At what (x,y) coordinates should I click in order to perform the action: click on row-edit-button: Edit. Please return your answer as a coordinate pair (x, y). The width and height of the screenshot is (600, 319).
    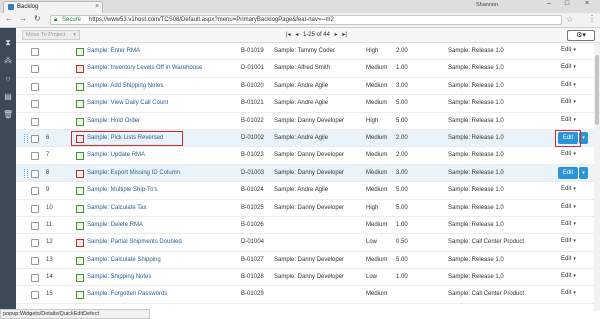
    Looking at the image, I should click on (568, 172).